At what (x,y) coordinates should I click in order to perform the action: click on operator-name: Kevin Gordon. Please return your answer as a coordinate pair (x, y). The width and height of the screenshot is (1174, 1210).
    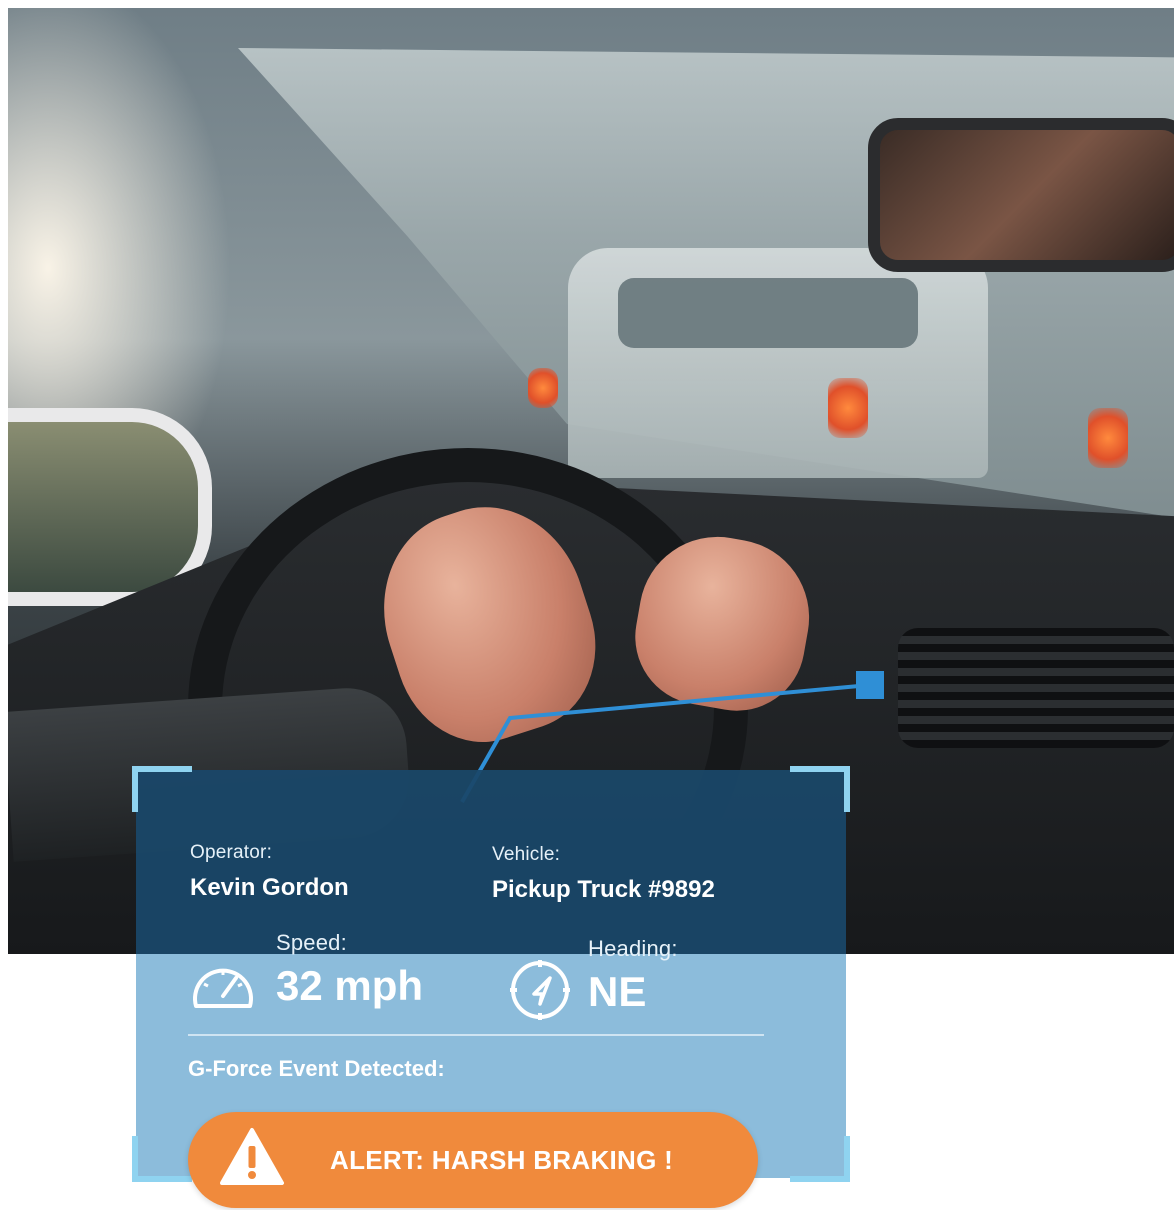
    Looking at the image, I should click on (269, 887).